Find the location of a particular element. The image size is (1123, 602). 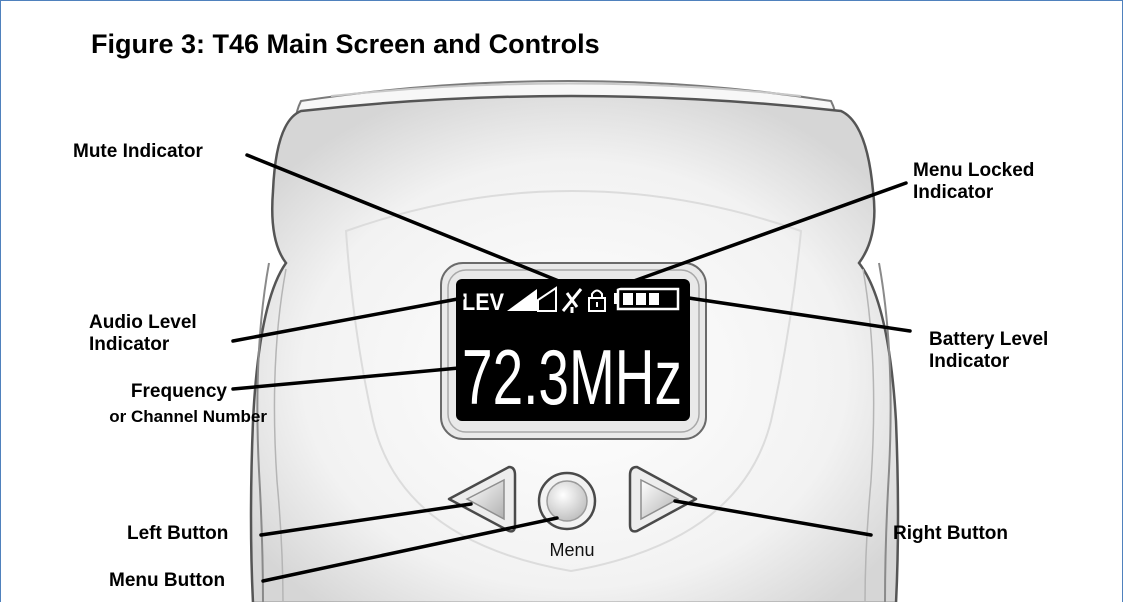

label-mute-indicator: Mute Indicator is located at coordinates (138, 151).